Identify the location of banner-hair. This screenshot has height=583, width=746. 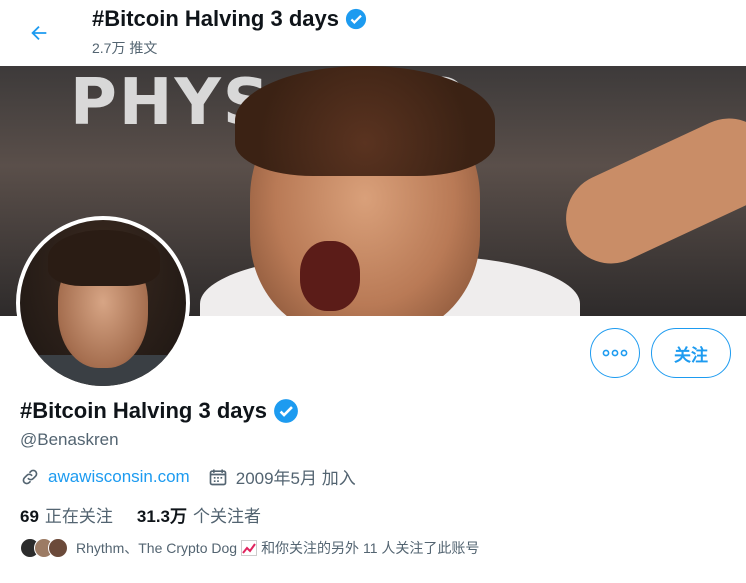
(365, 121).